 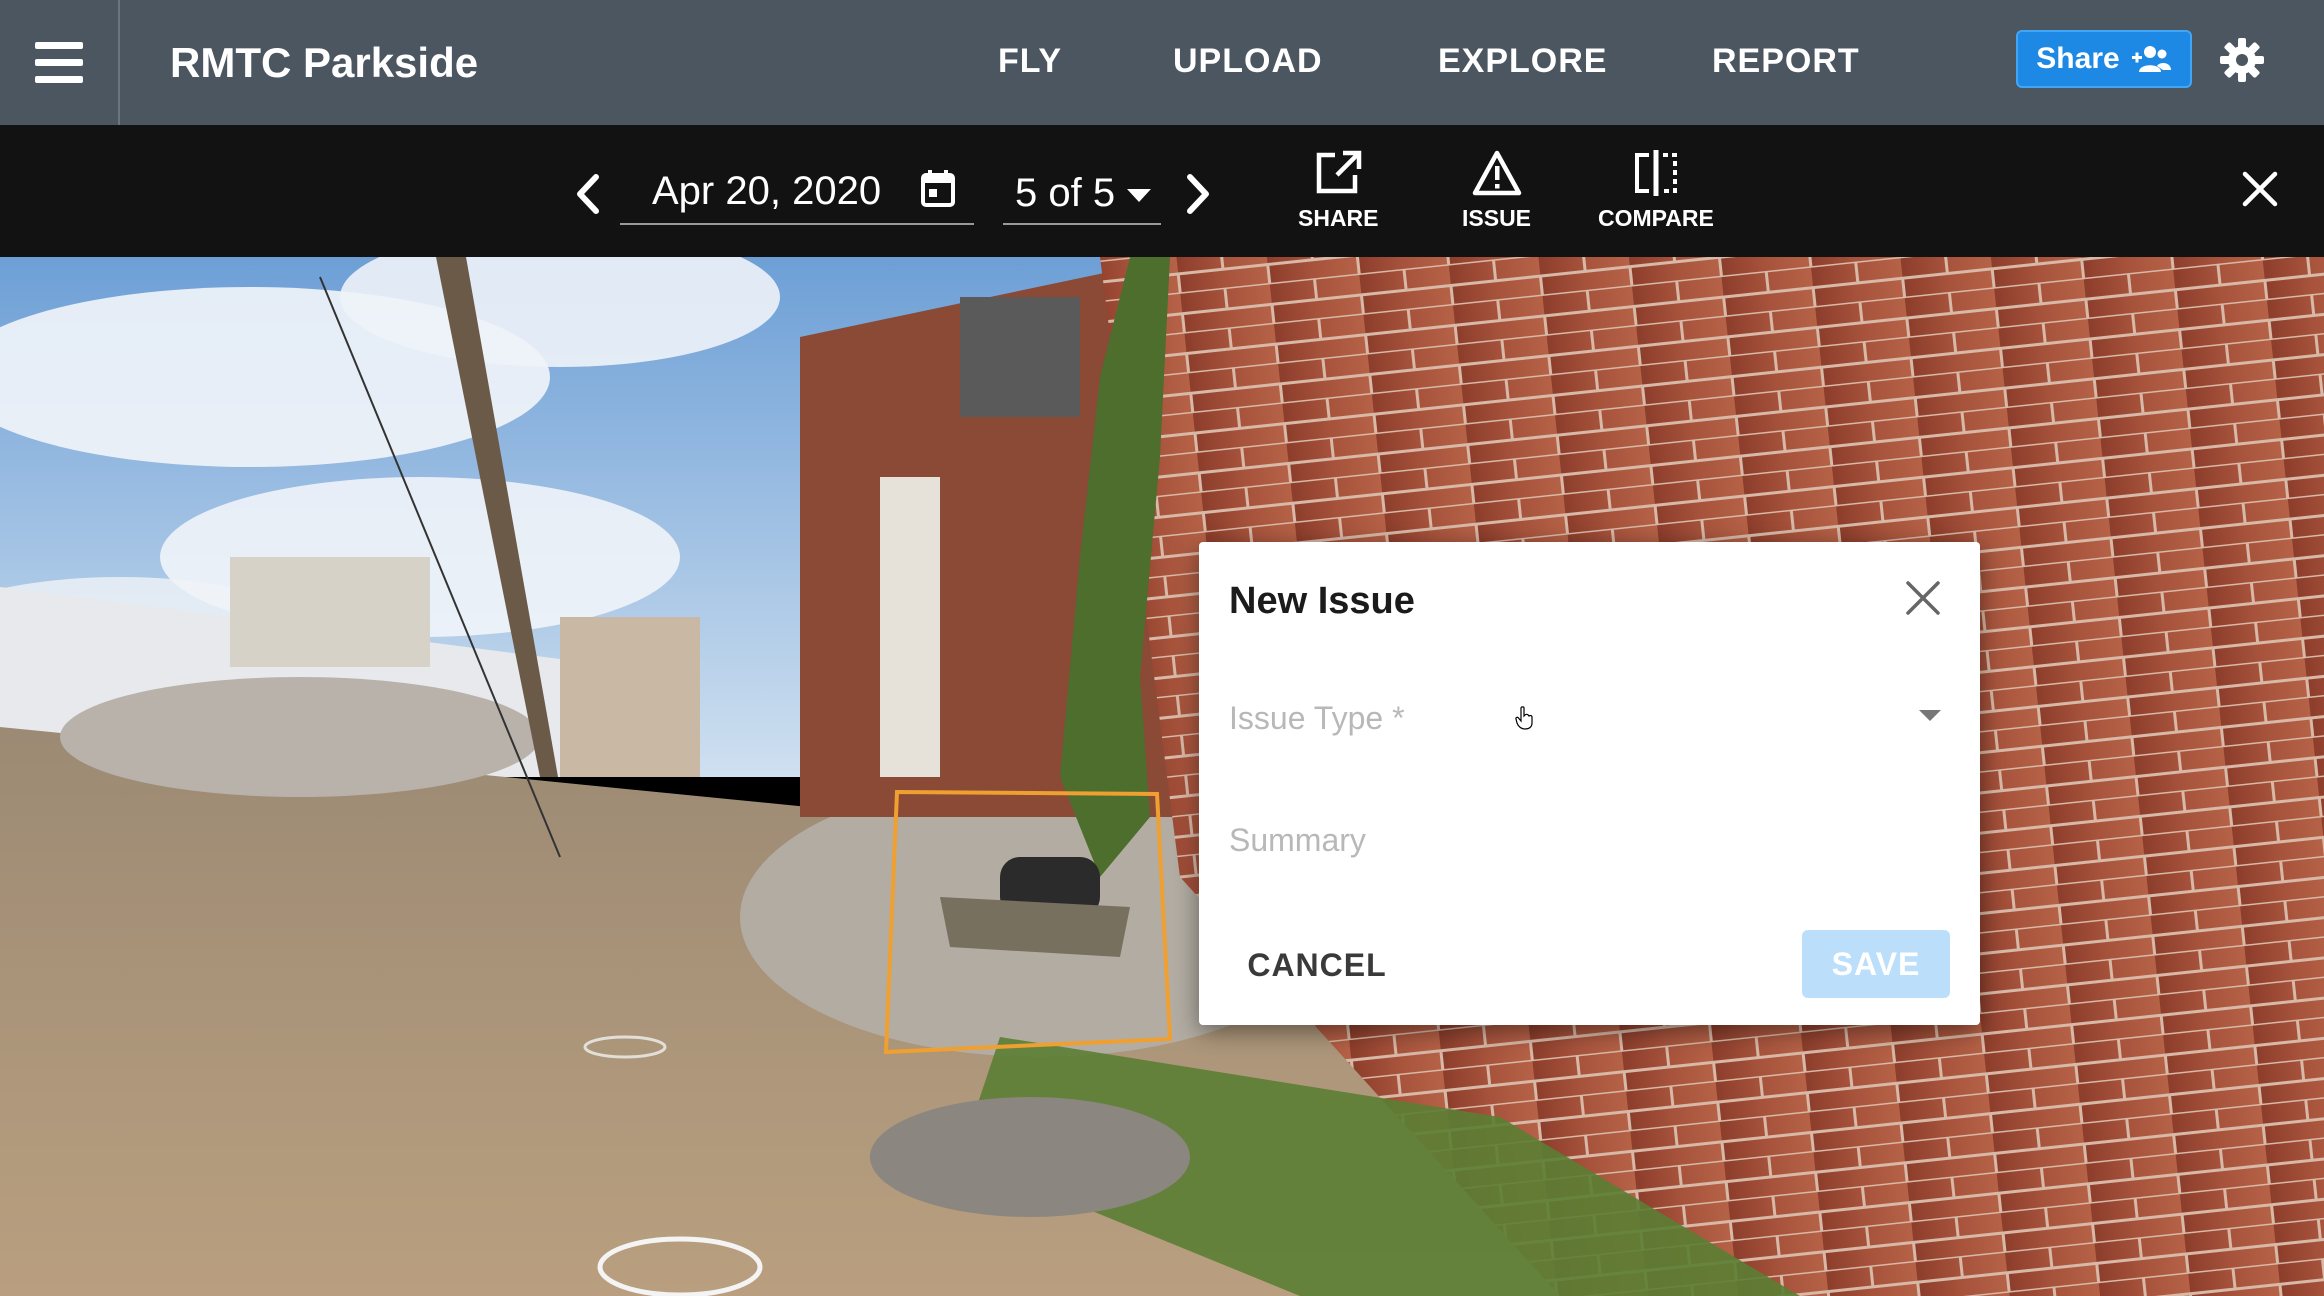 I want to click on gear-icon, so click(x=2242, y=60).